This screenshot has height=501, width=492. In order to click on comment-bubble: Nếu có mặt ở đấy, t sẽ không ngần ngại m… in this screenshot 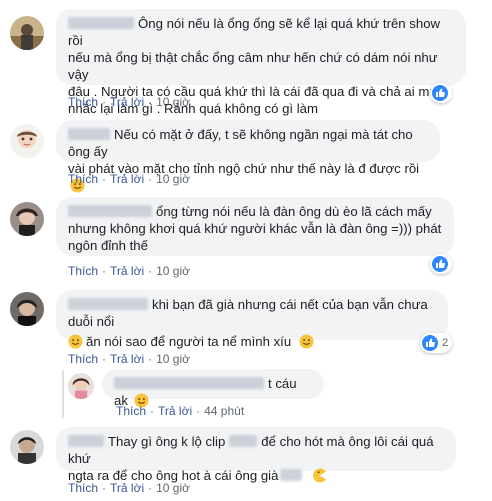, I will do `click(248, 156)`.